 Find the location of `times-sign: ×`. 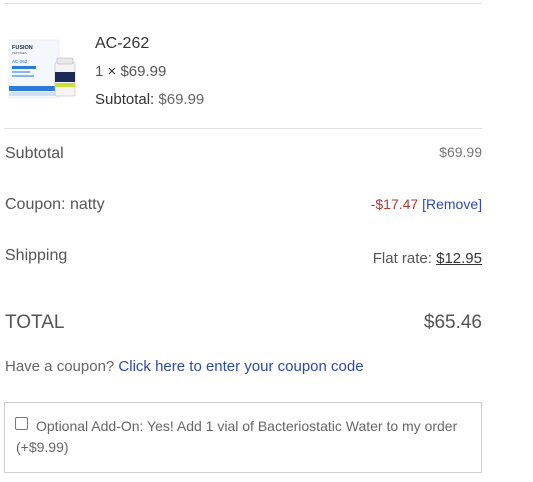

times-sign: × is located at coordinates (112, 71).